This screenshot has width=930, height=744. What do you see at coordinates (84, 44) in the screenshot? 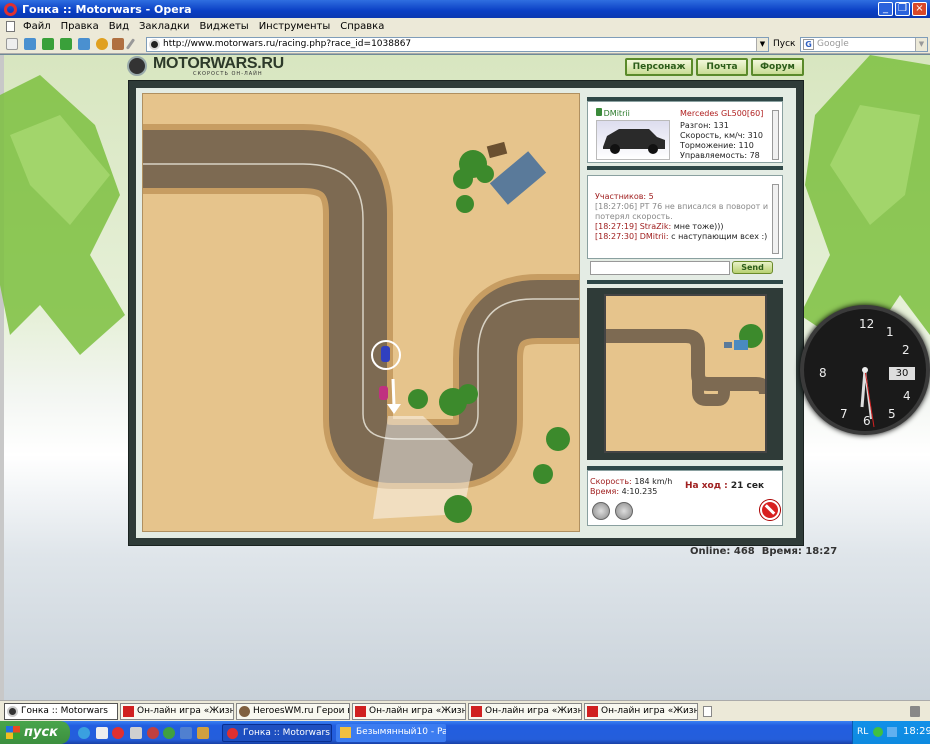
I see `fast-forward-icon` at bounding box center [84, 44].